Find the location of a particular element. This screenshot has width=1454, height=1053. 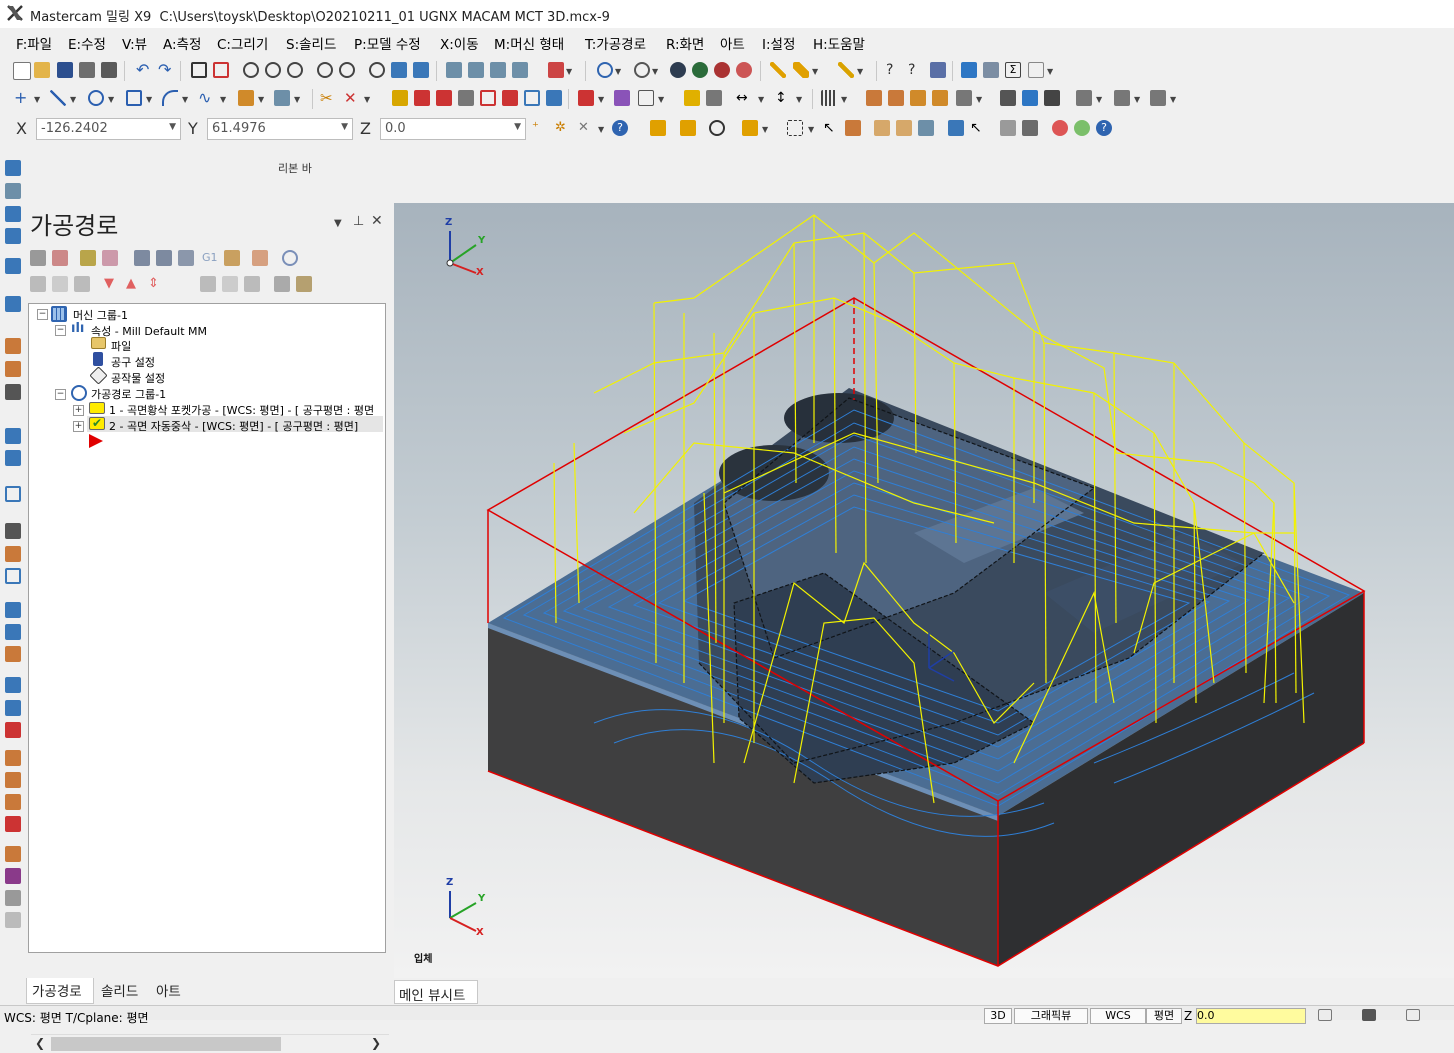

status-attributes-icon is located at coordinates (1413, 1015).